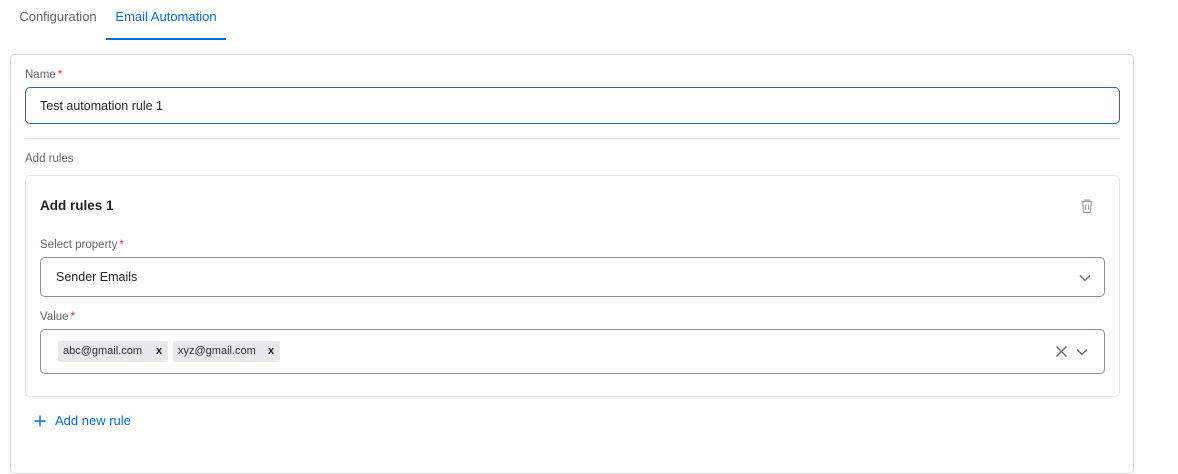 The image size is (1178, 474). I want to click on name-label: Name *, so click(43, 75).